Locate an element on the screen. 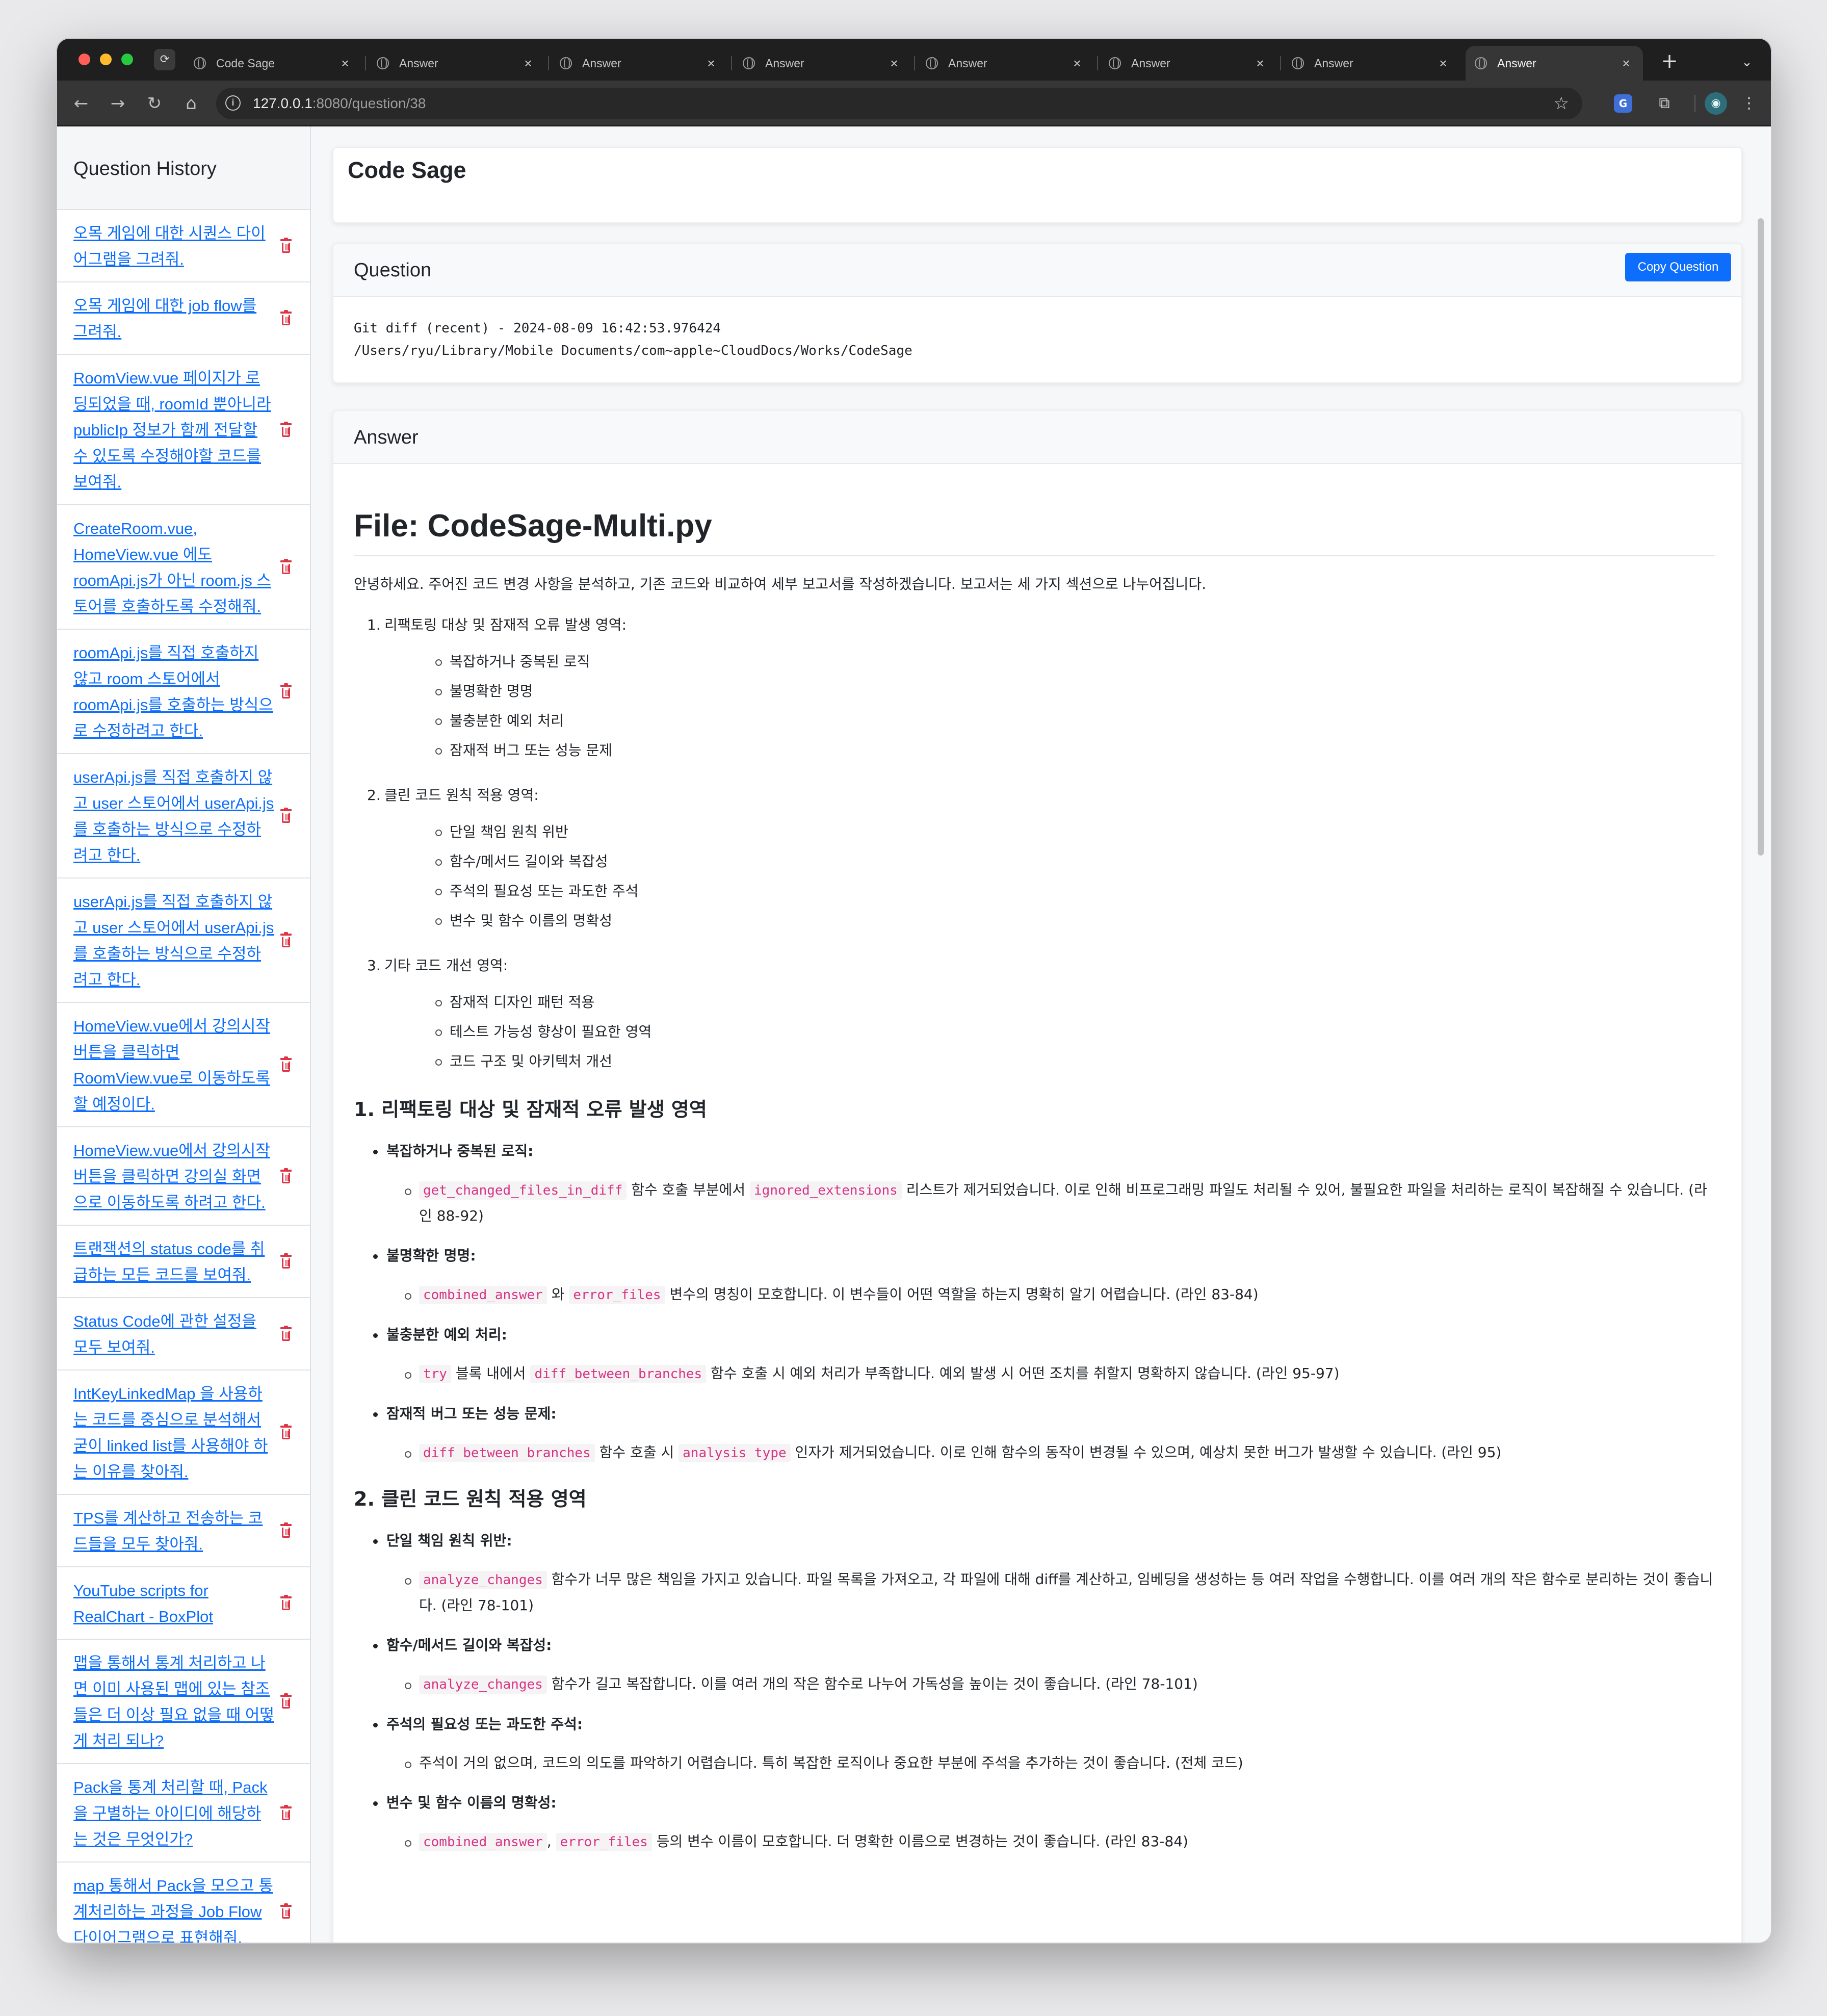 The height and width of the screenshot is (2016, 1827). globe-icon is located at coordinates (1481, 63).